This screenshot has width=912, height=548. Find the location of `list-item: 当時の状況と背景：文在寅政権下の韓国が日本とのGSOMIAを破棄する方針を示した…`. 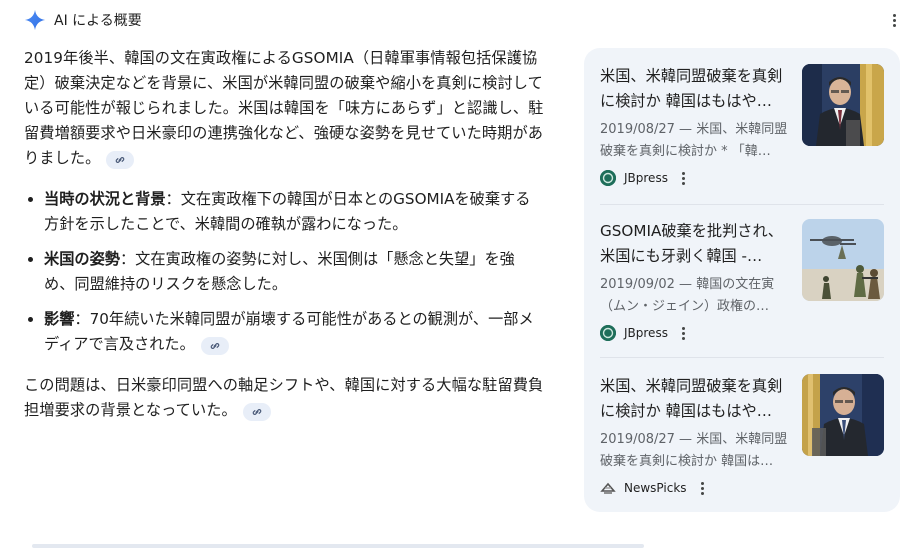

list-item: 当時の状況と背景：文在寅政権下の韓国が日本とのGSOMIAを破棄する方針を示した… is located at coordinates (294, 212).